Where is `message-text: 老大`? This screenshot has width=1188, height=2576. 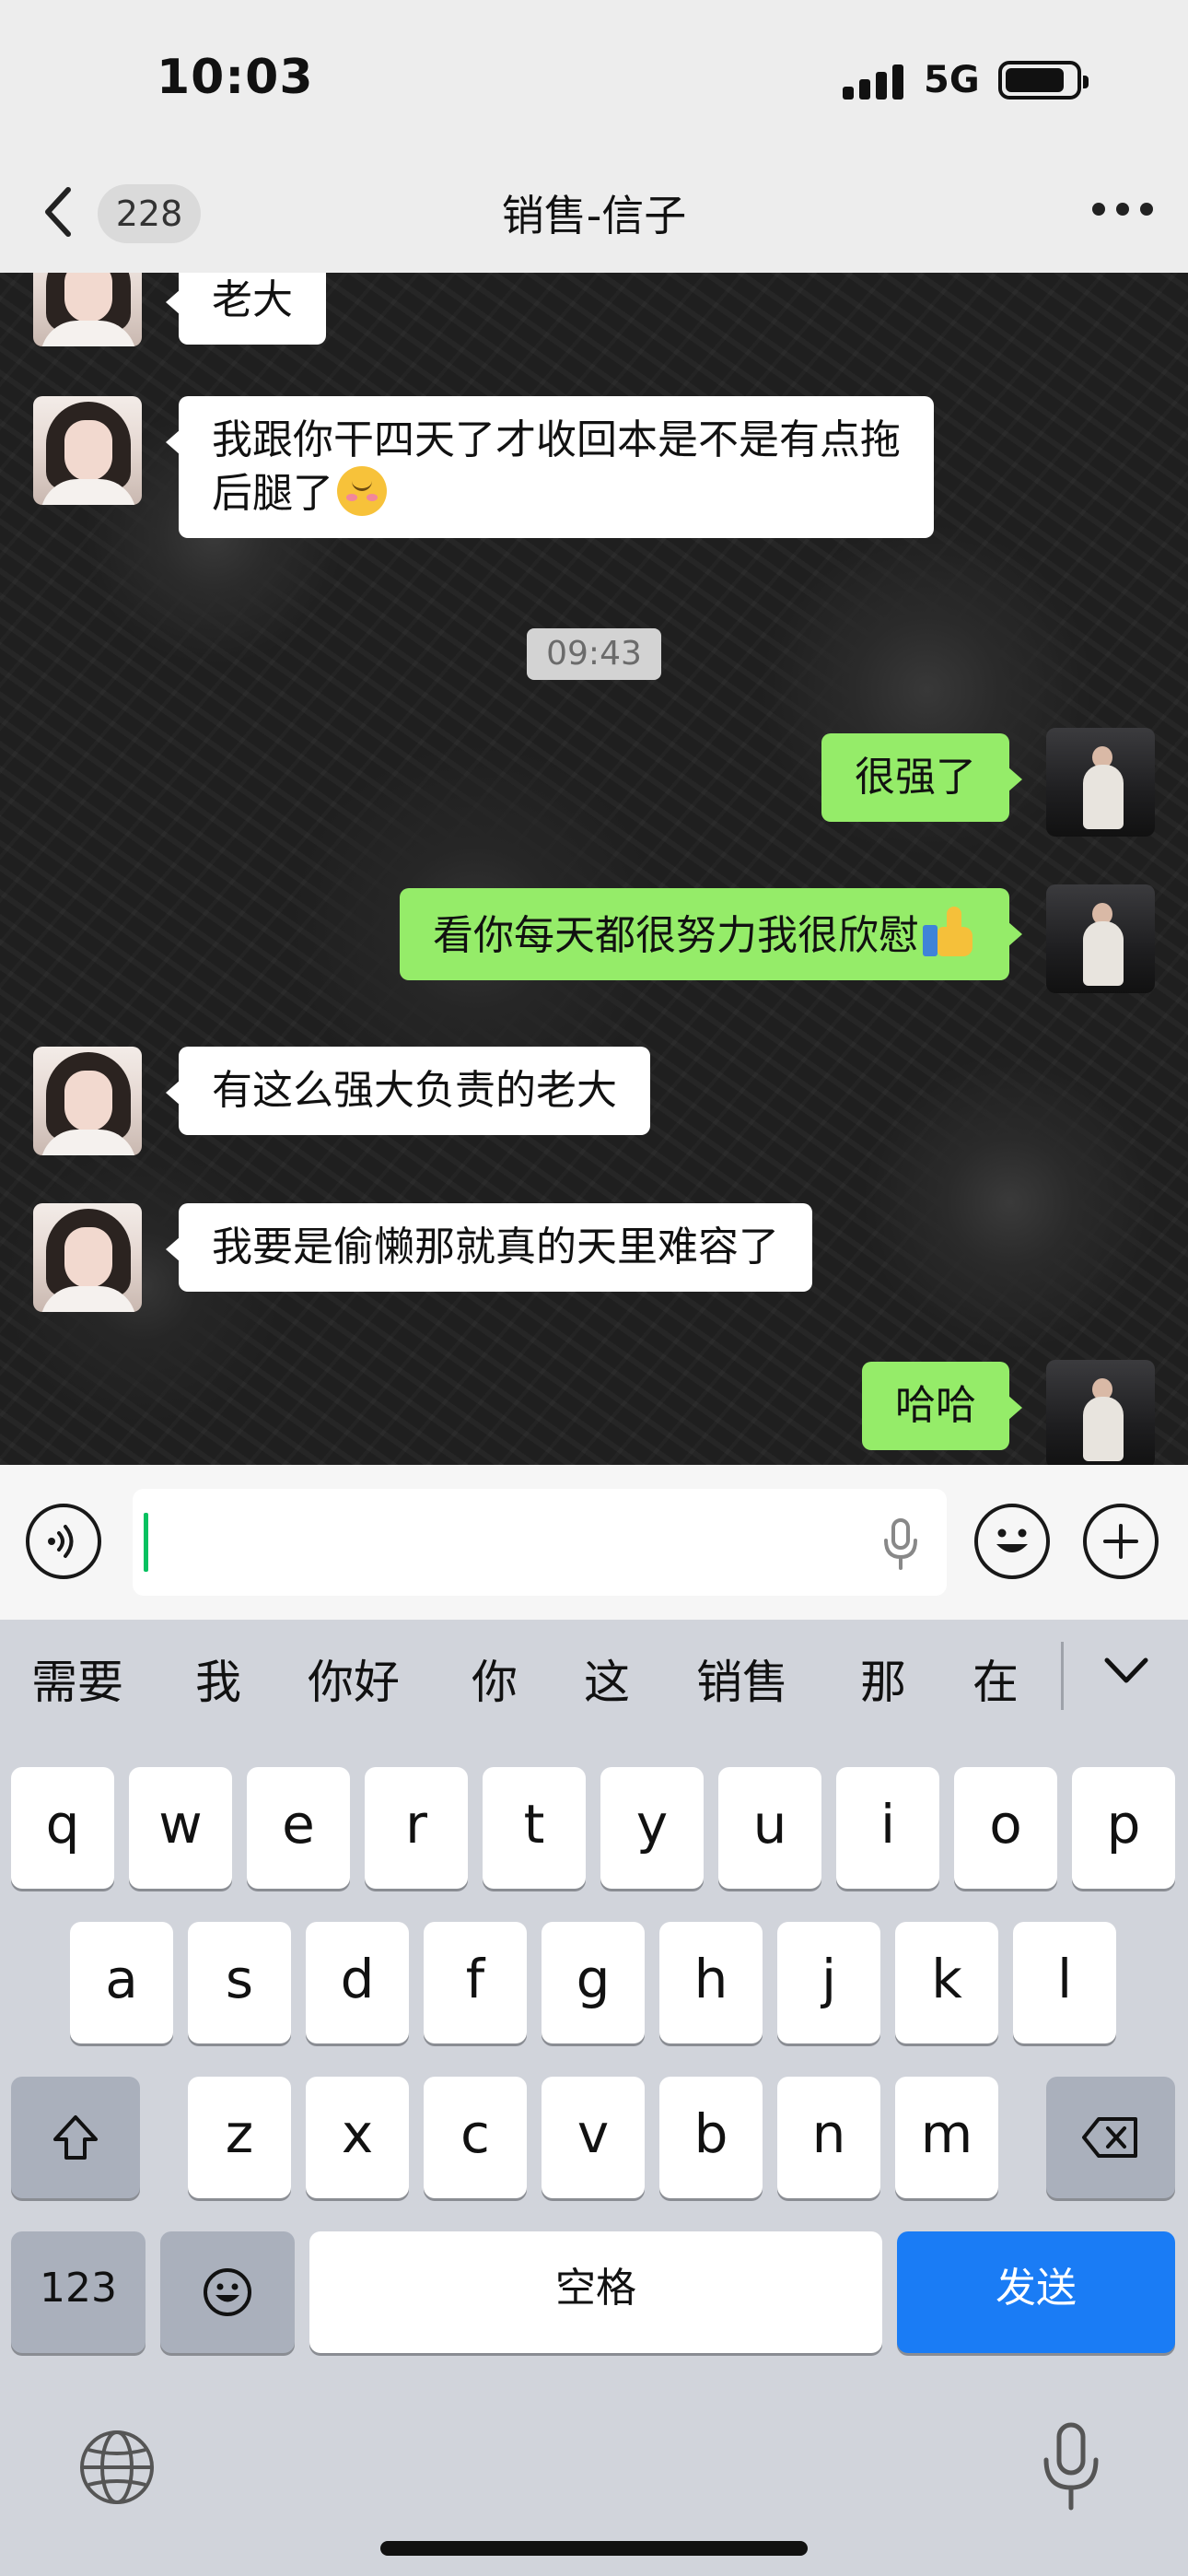 message-text: 老大 is located at coordinates (253, 299).